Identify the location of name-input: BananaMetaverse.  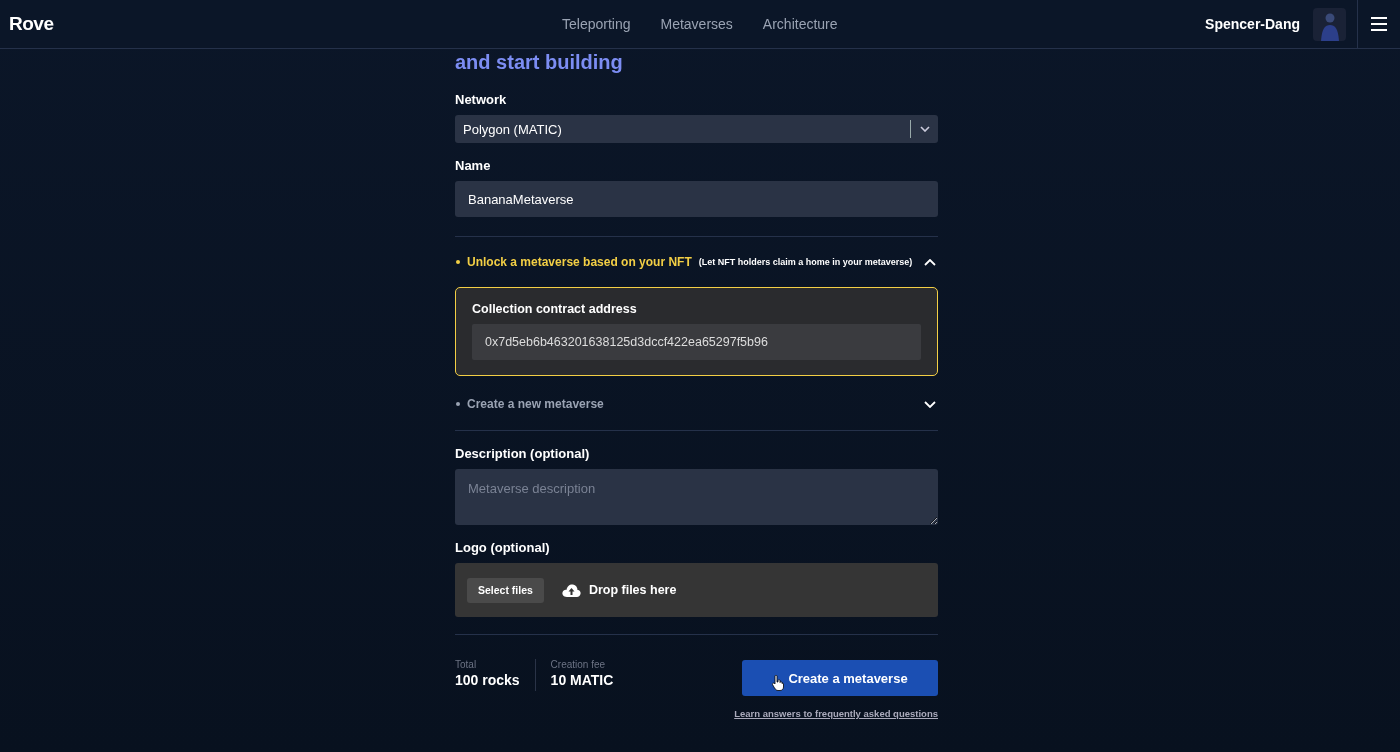
(696, 199).